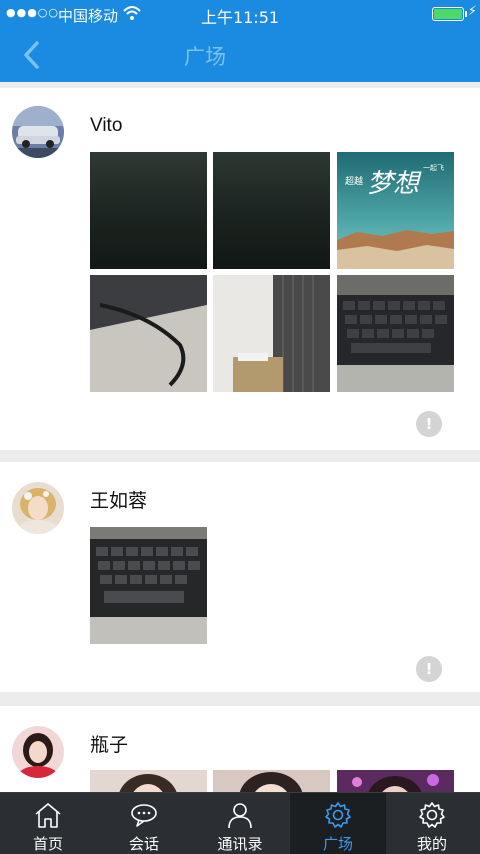 Image resolution: width=480 pixels, height=854 pixels. I want to click on clock: 上午11:51, so click(240, 17).